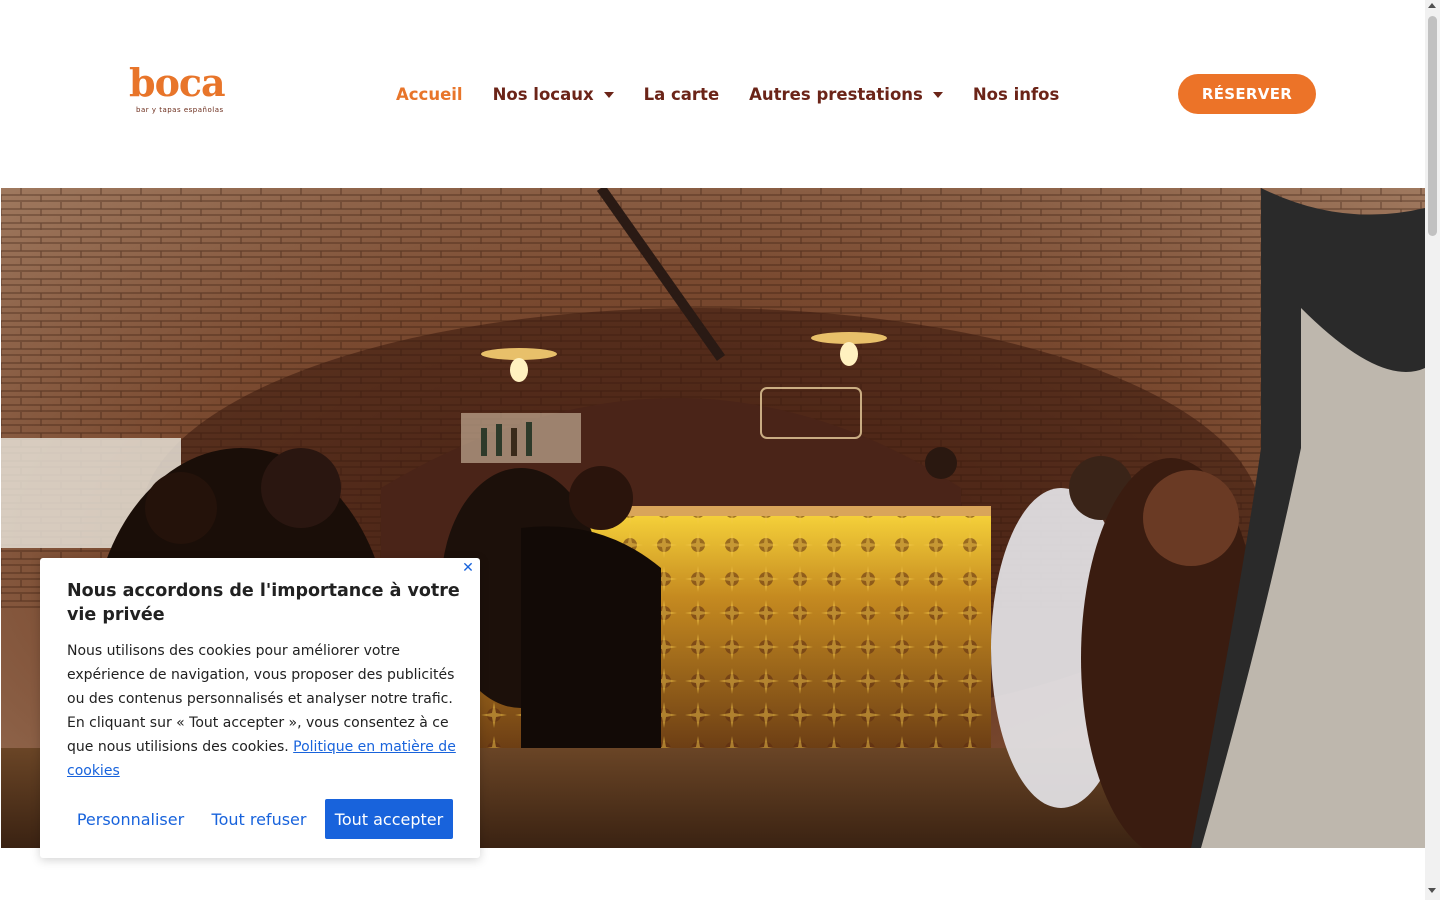 This screenshot has width=1440, height=900. What do you see at coordinates (180, 110) in the screenshot?
I see `logo-tagline: bar y tapas españolas` at bounding box center [180, 110].